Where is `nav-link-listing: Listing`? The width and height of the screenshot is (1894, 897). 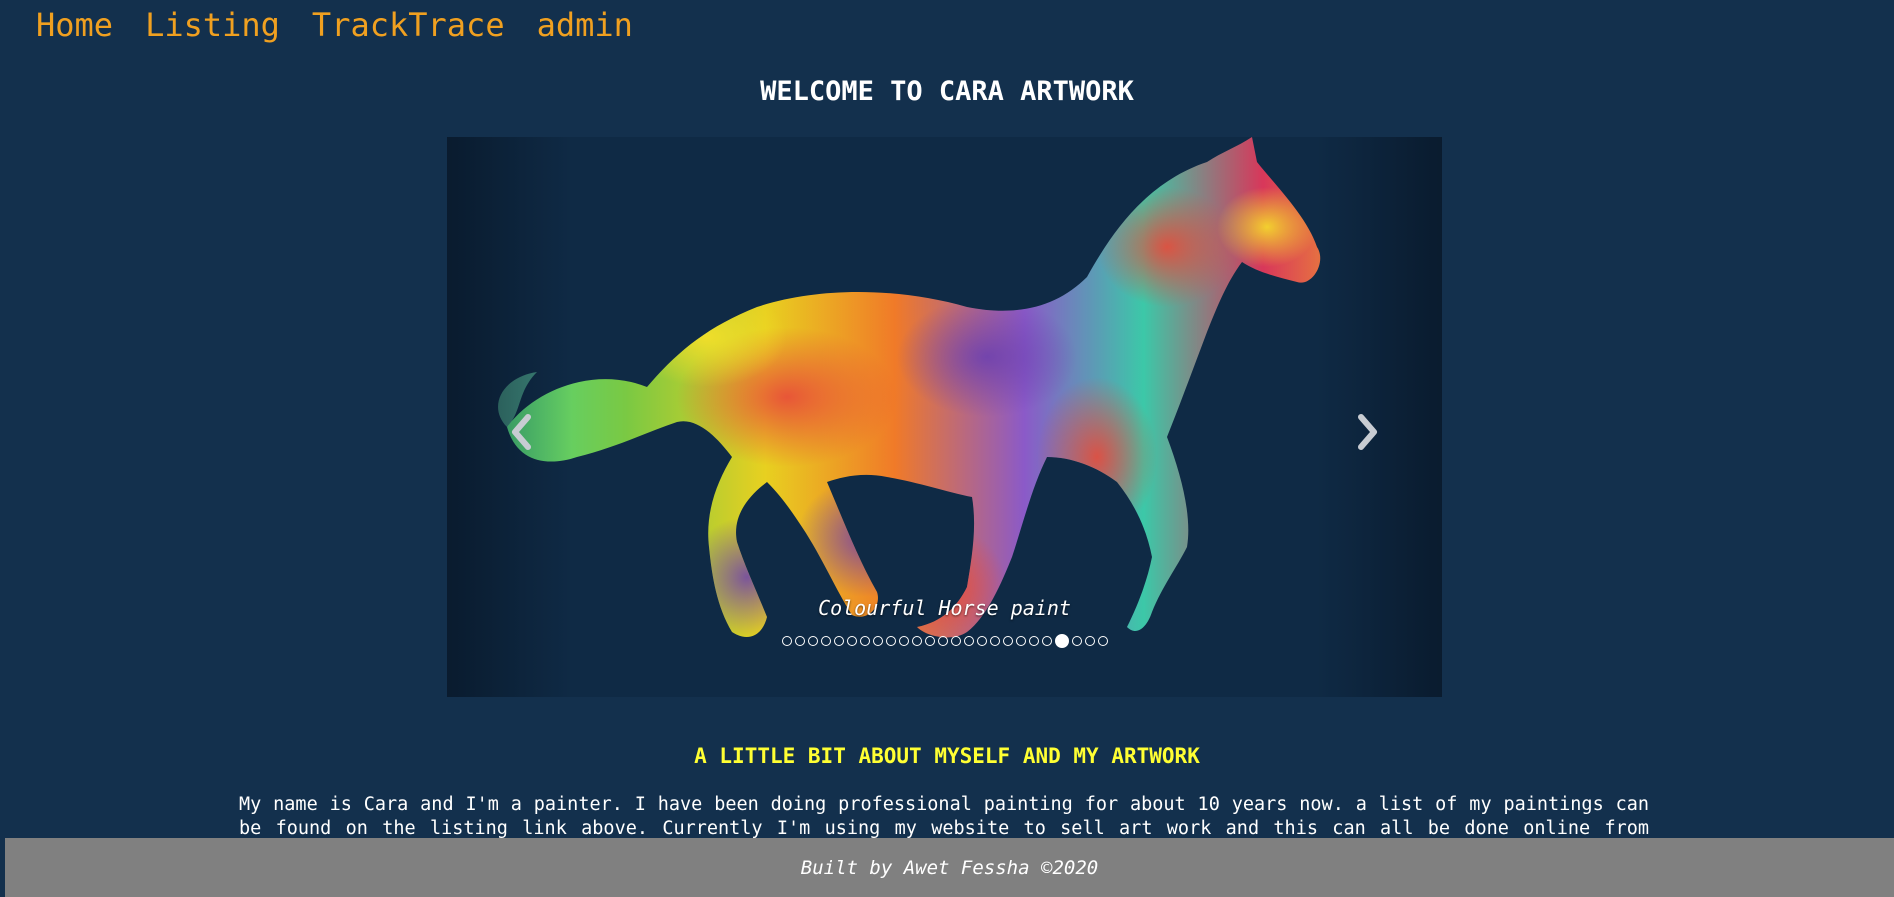 nav-link-listing: Listing is located at coordinates (212, 25).